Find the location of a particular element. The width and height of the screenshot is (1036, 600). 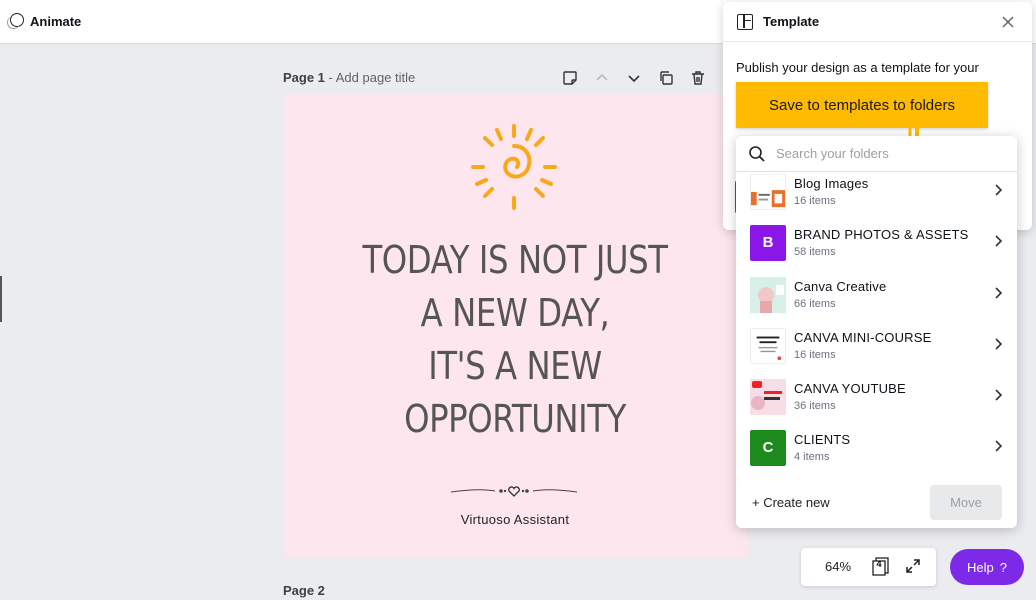

folder-count: 4 items is located at coordinates (812, 457).